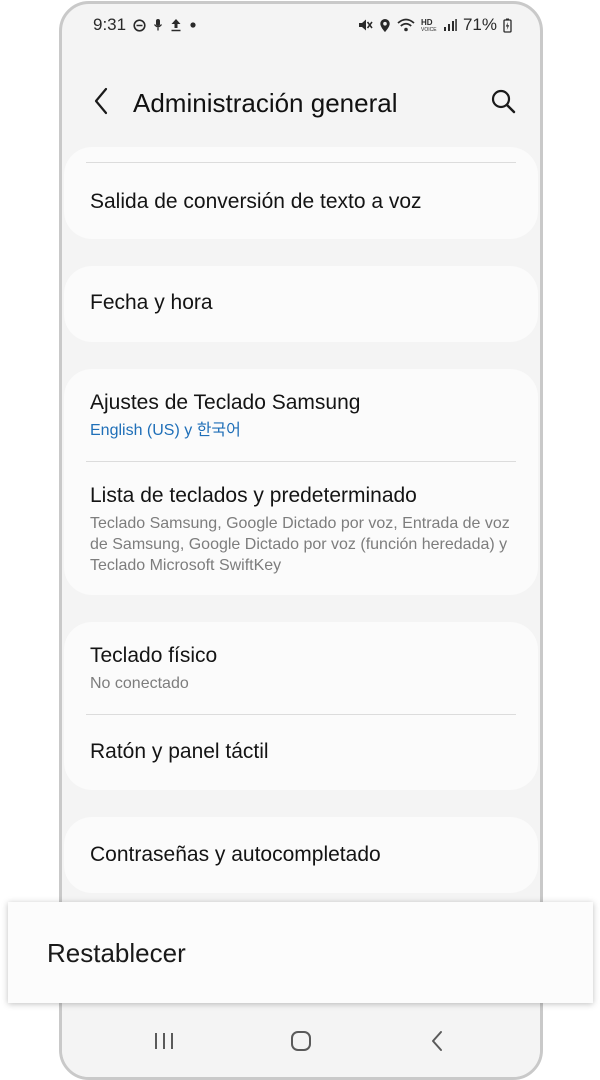 The width and height of the screenshot is (600, 1080). I want to click on search-icon, so click(503, 103).